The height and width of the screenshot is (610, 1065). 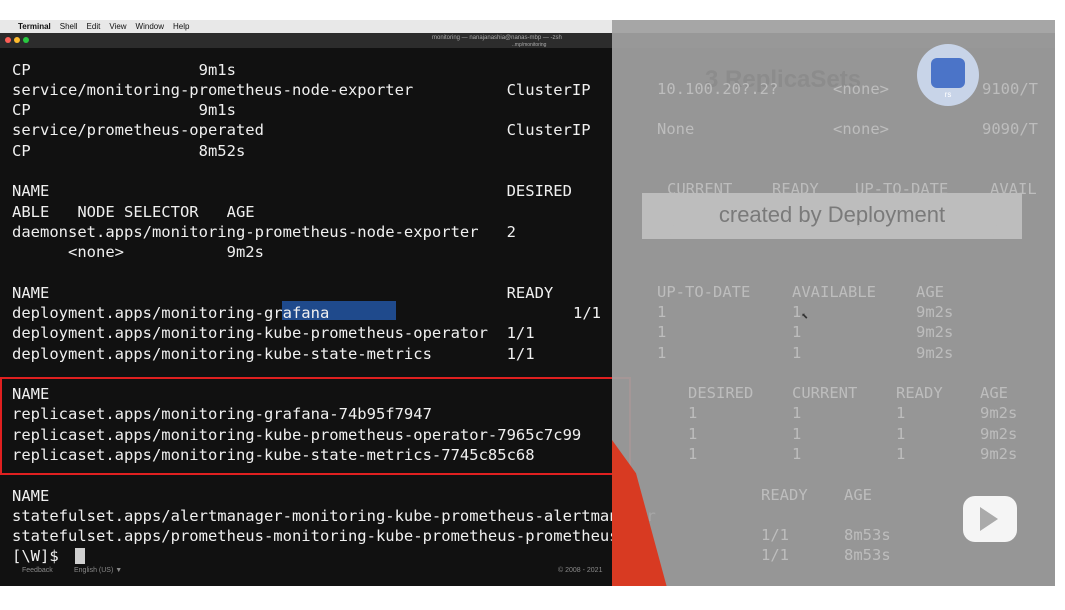 I want to click on terminal-cursor, so click(x=80, y=556).